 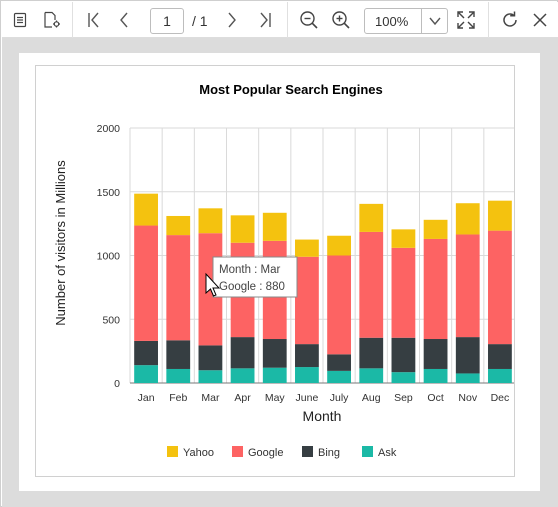 What do you see at coordinates (232, 20) in the screenshot?
I see `next-page-icon` at bounding box center [232, 20].